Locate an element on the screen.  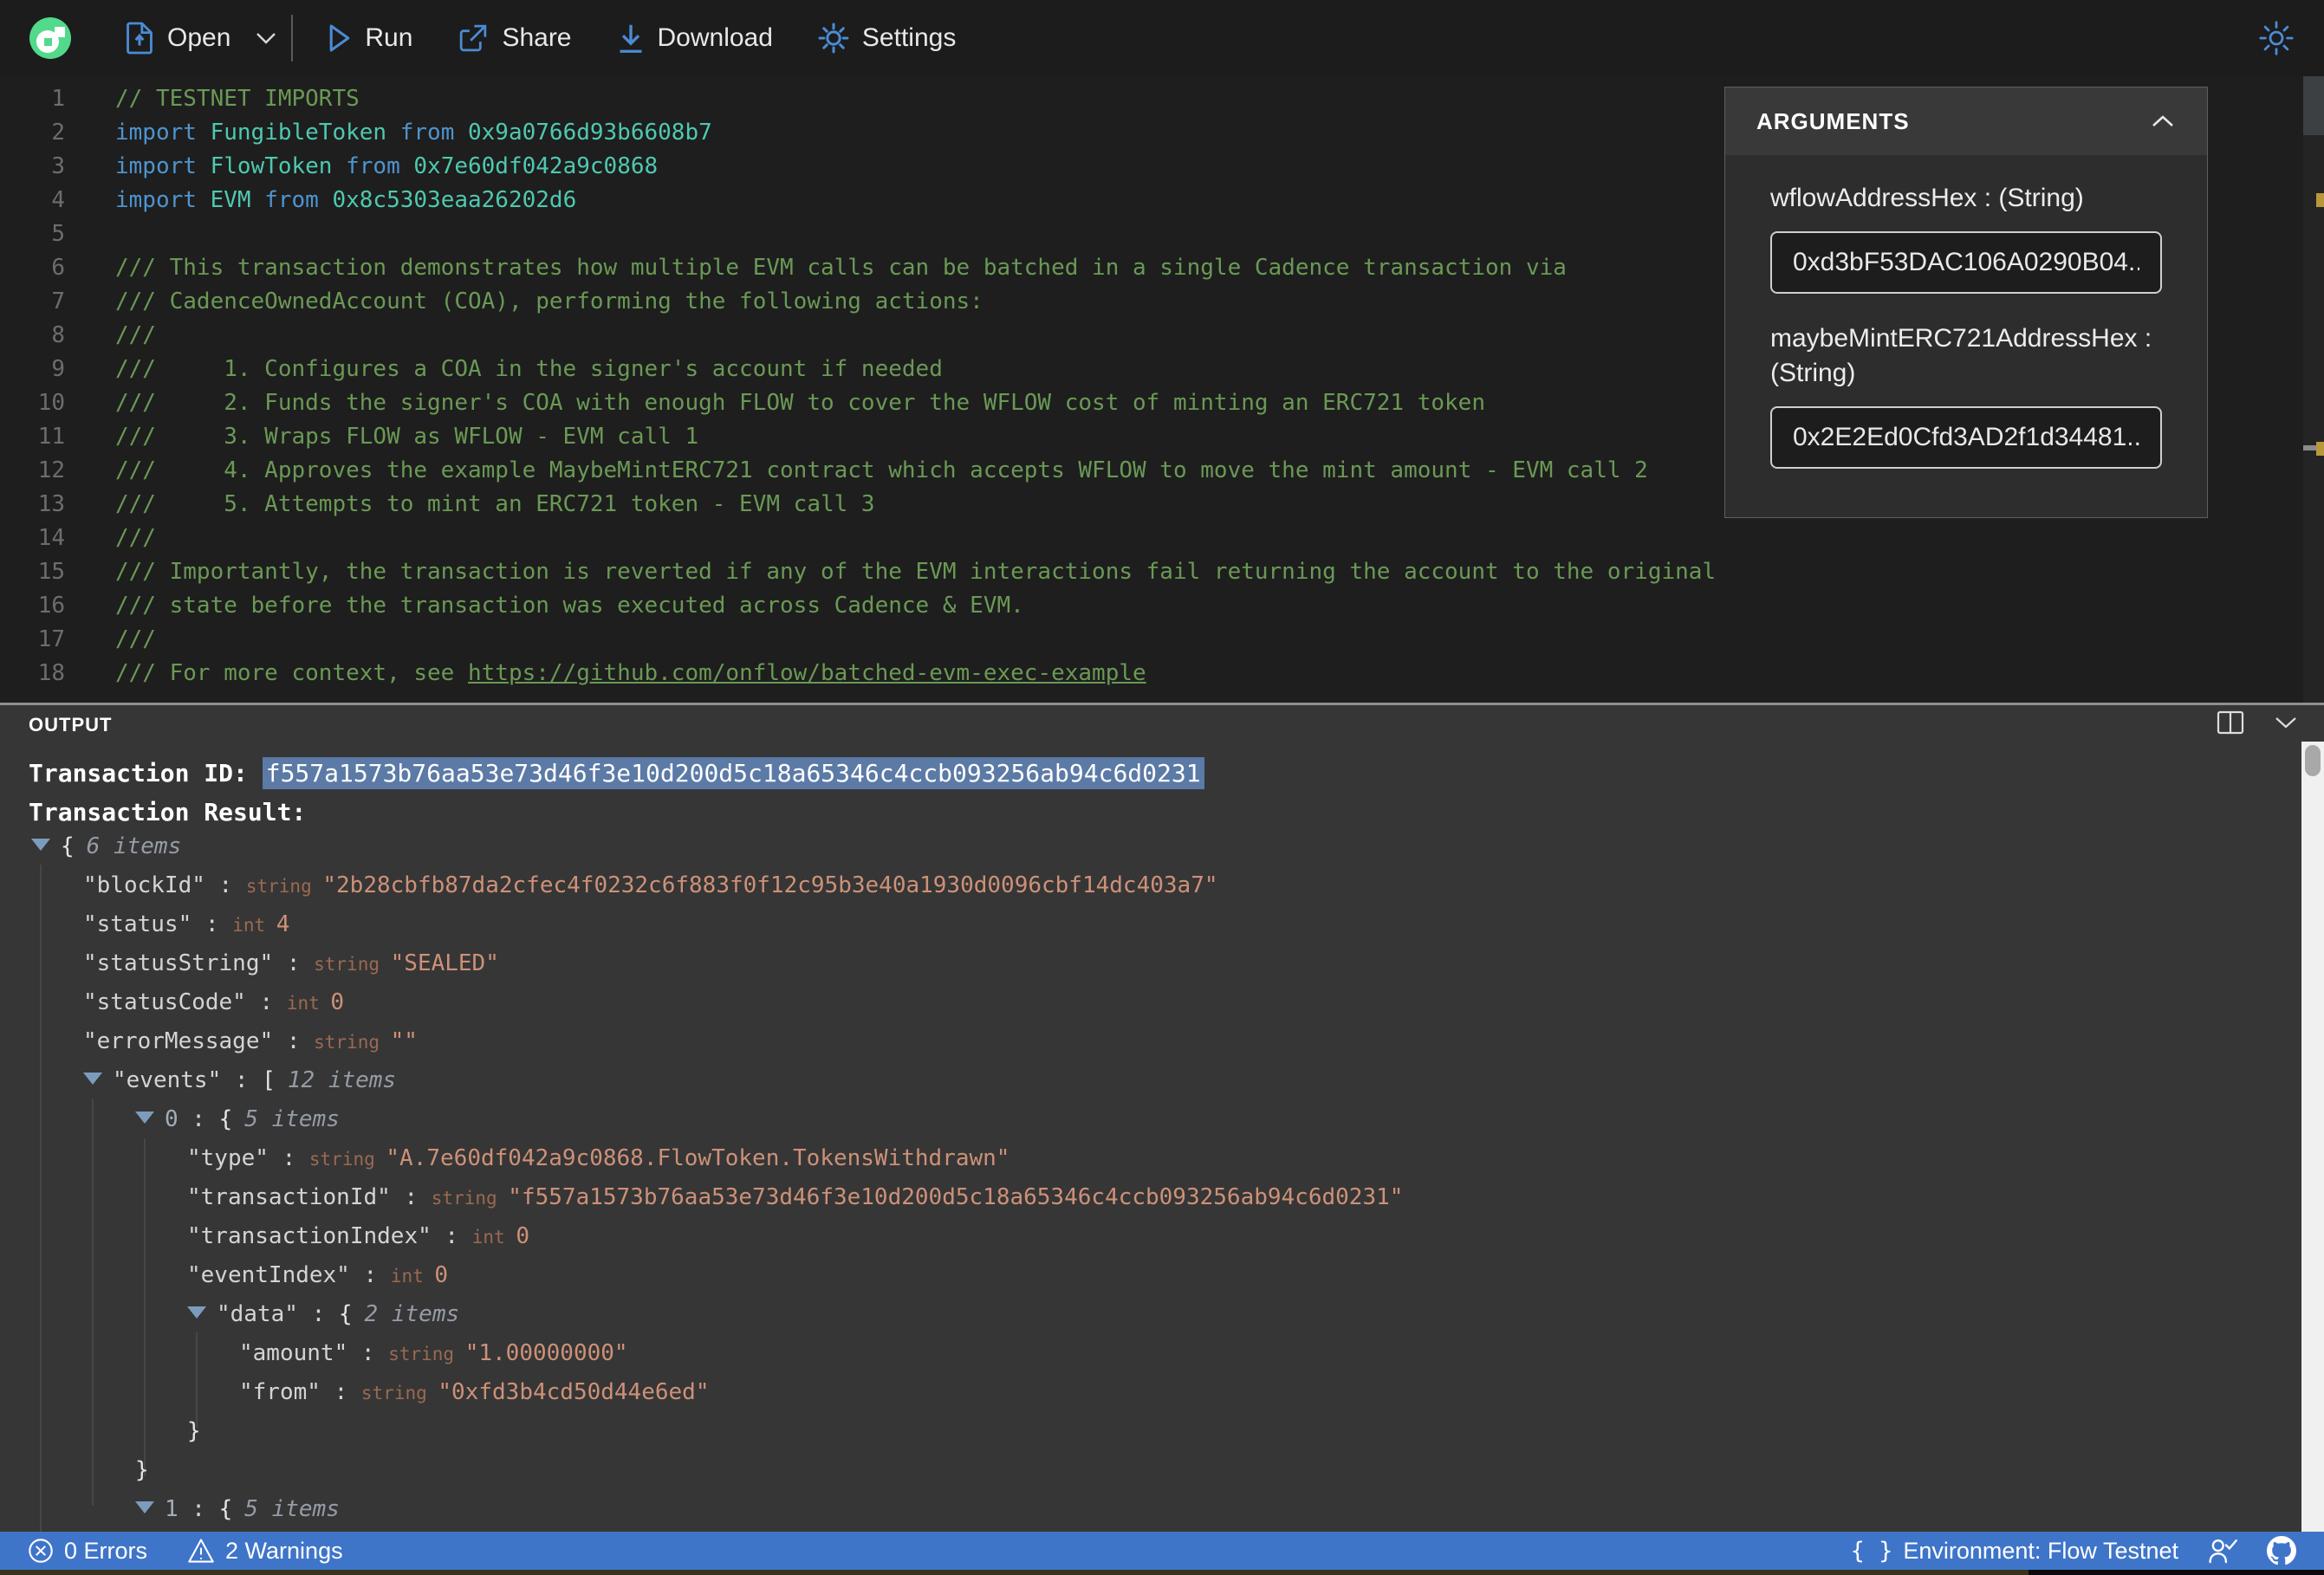
line-number: 9 is located at coordinates (58, 369).